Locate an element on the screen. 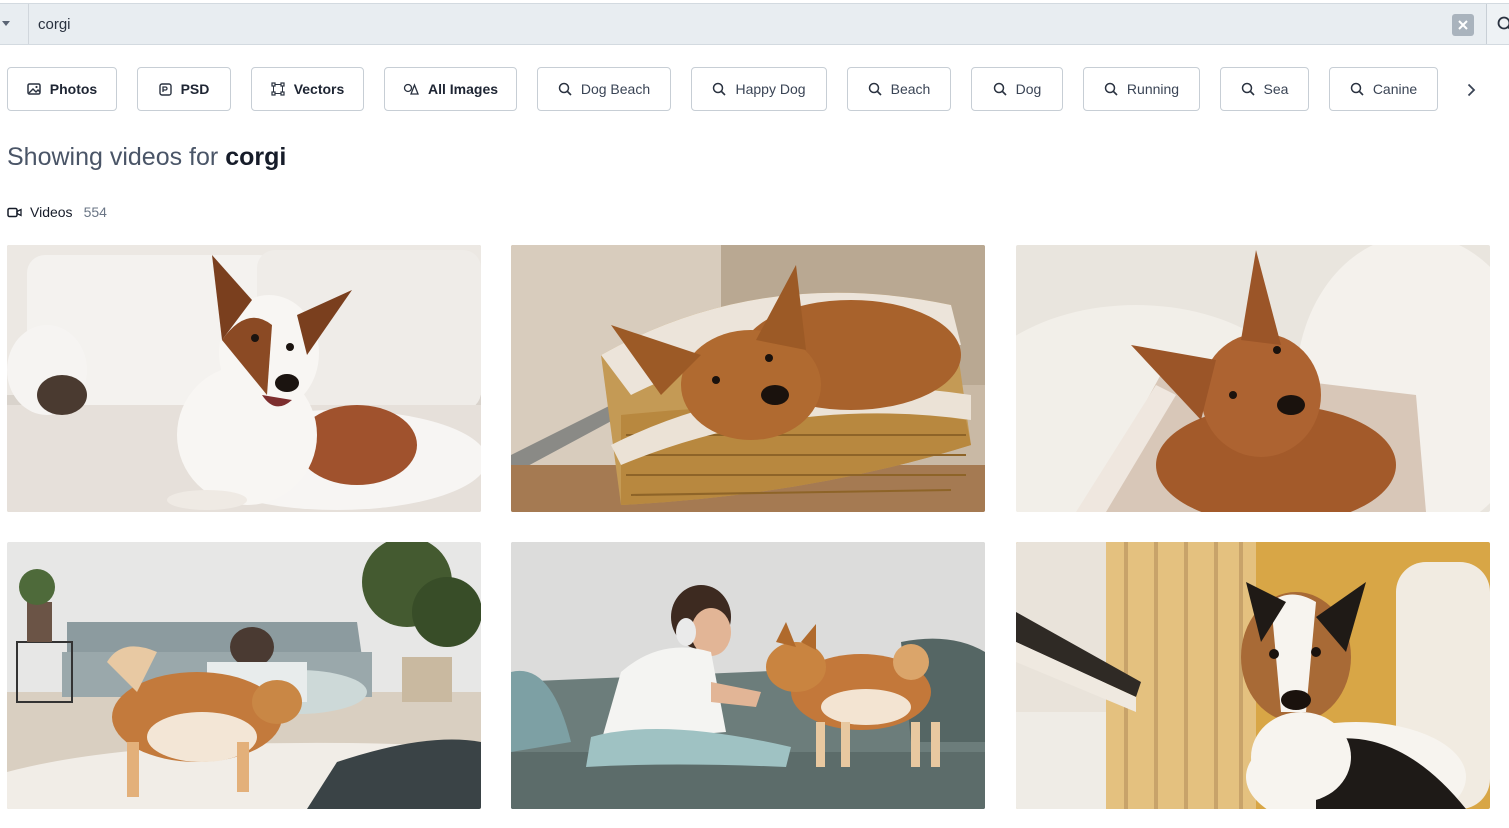 This screenshot has width=1509, height=828. filter-label: Photos is located at coordinates (73, 89).